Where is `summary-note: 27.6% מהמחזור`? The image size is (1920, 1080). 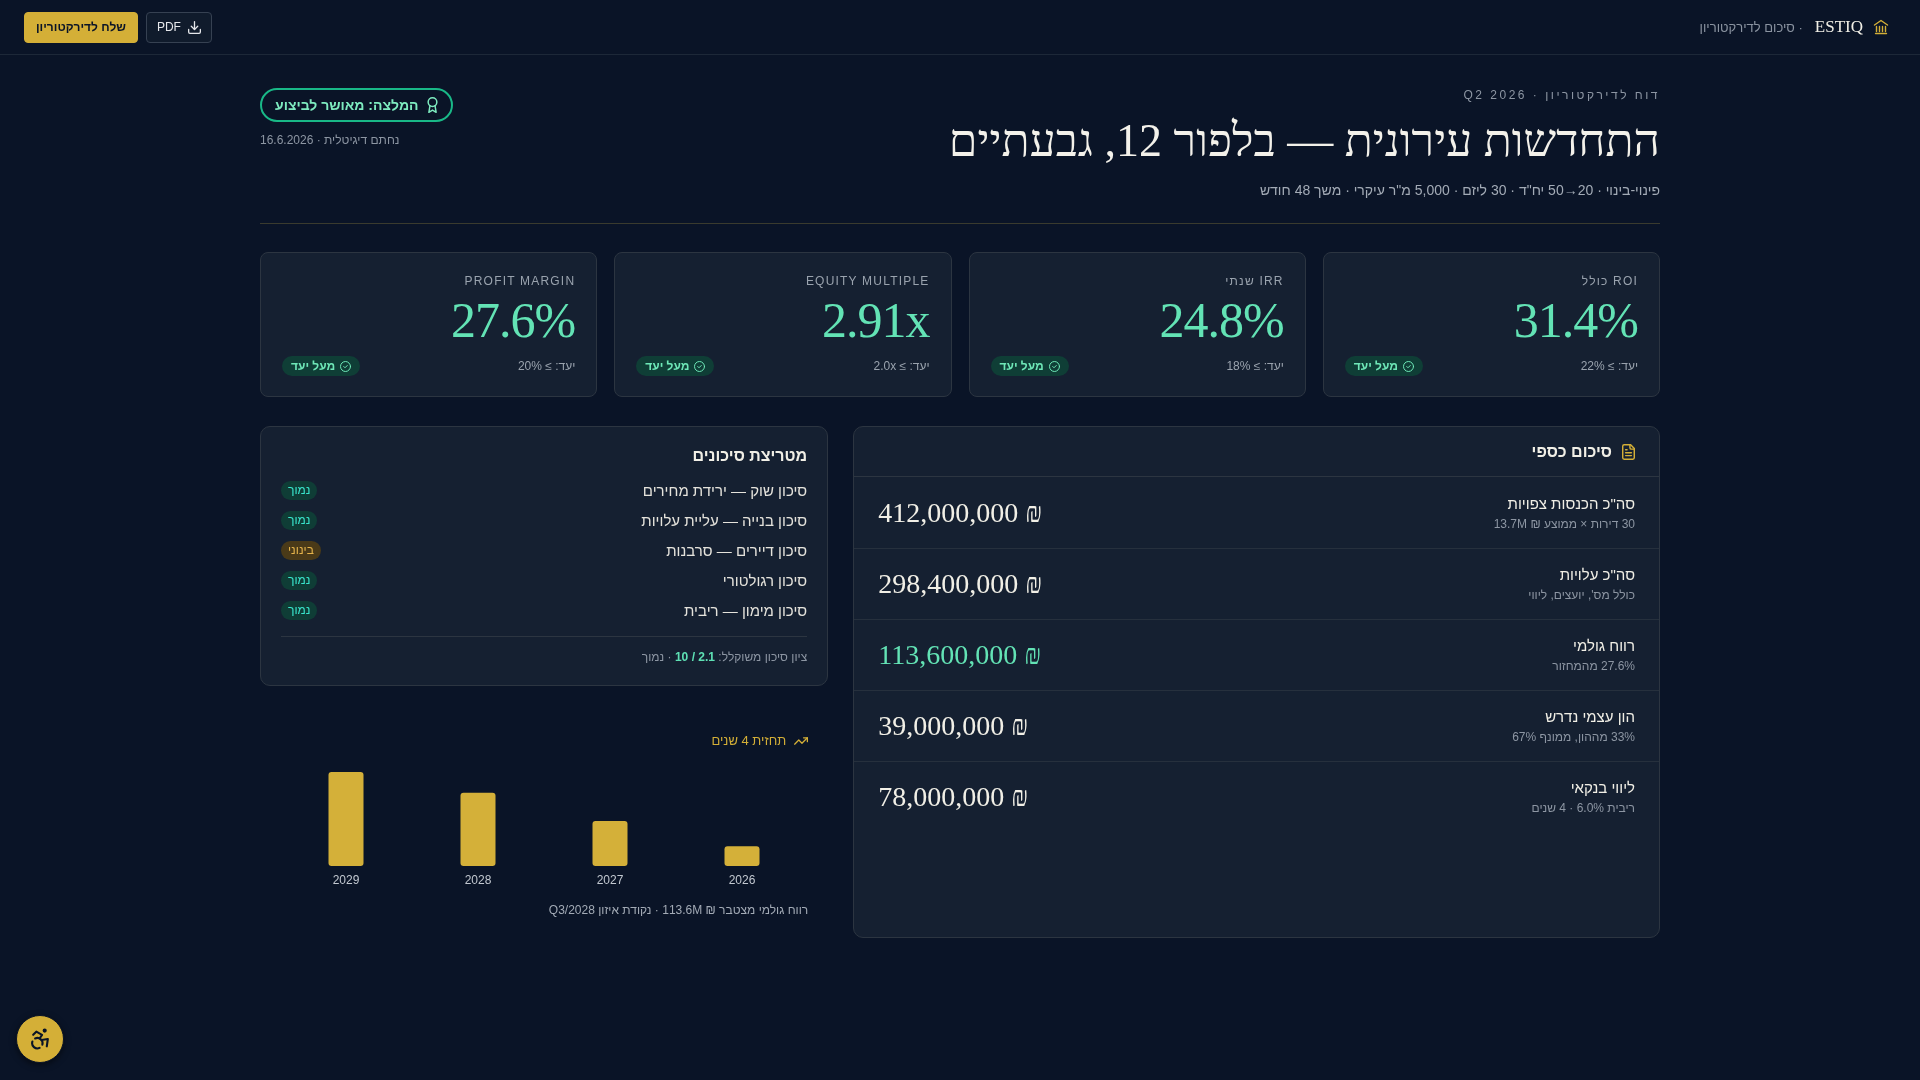
summary-note: 27.6% מהמחזור is located at coordinates (1593, 666).